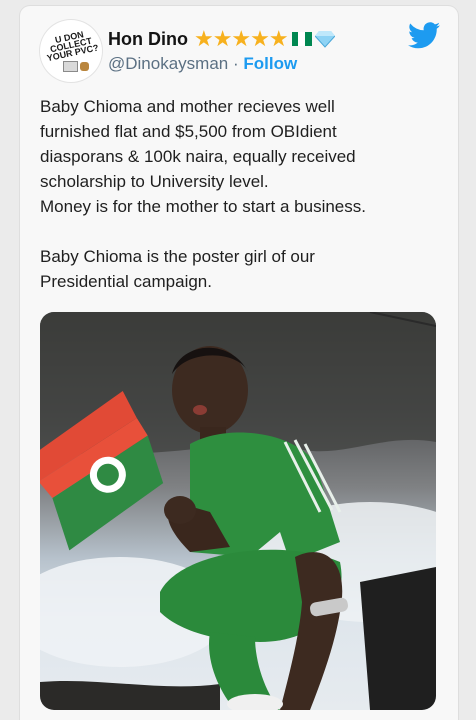  What do you see at coordinates (72, 46) in the screenshot?
I see `avatar-slogan: U DON COLLECT YOUR PVC?` at bounding box center [72, 46].